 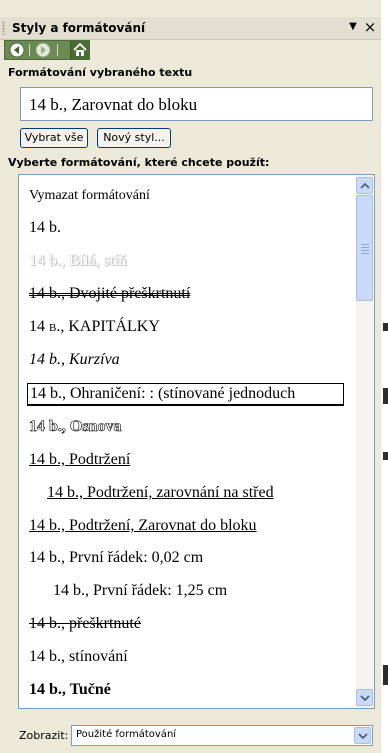 What do you see at coordinates (79, 28) in the screenshot?
I see `pane-title: Styly a formátování` at bounding box center [79, 28].